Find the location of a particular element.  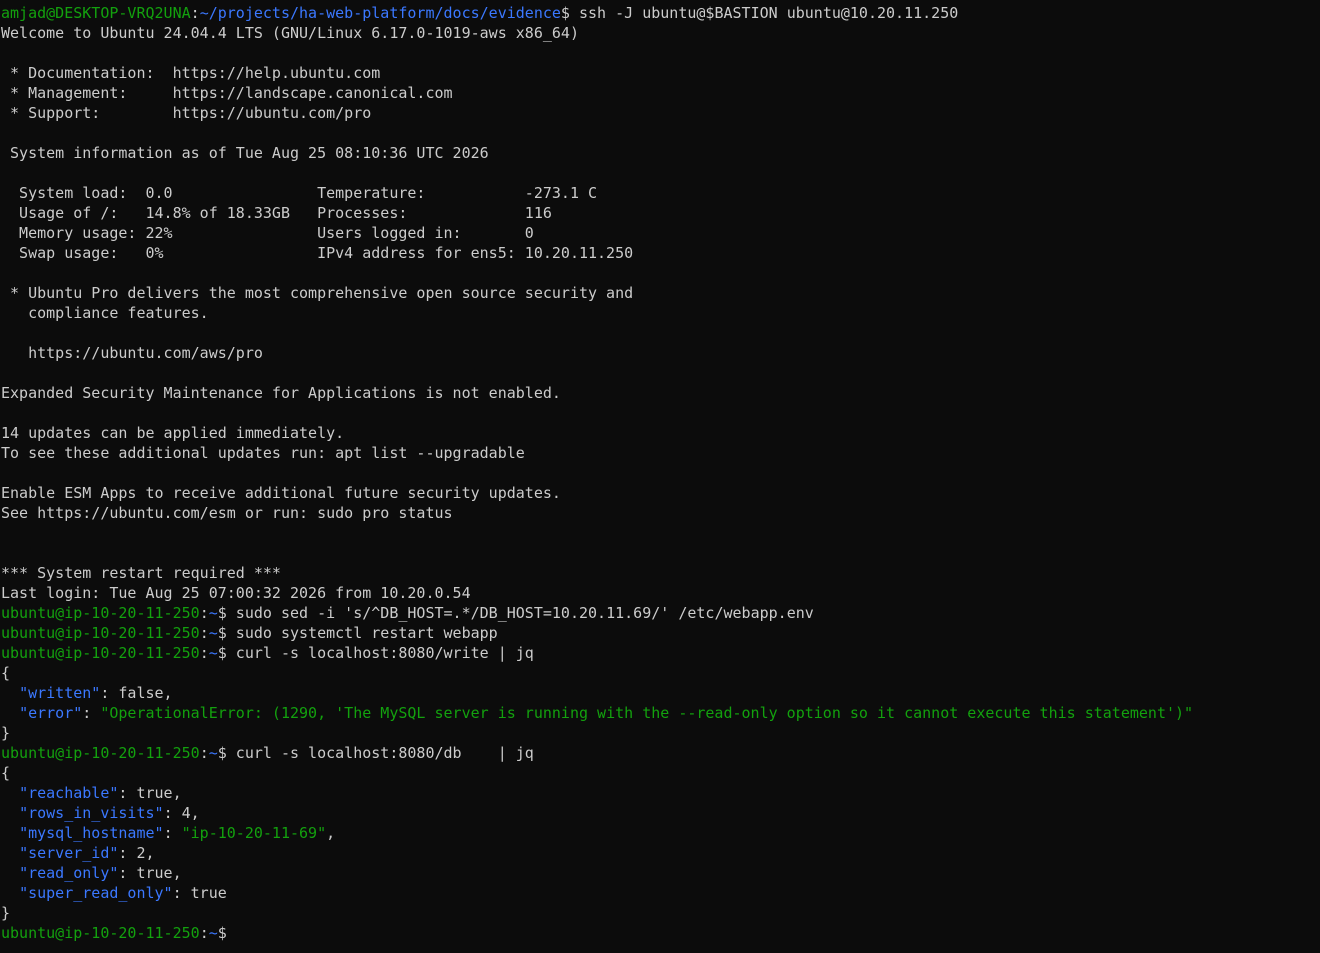

terminal-line: } is located at coordinates (660, 733).